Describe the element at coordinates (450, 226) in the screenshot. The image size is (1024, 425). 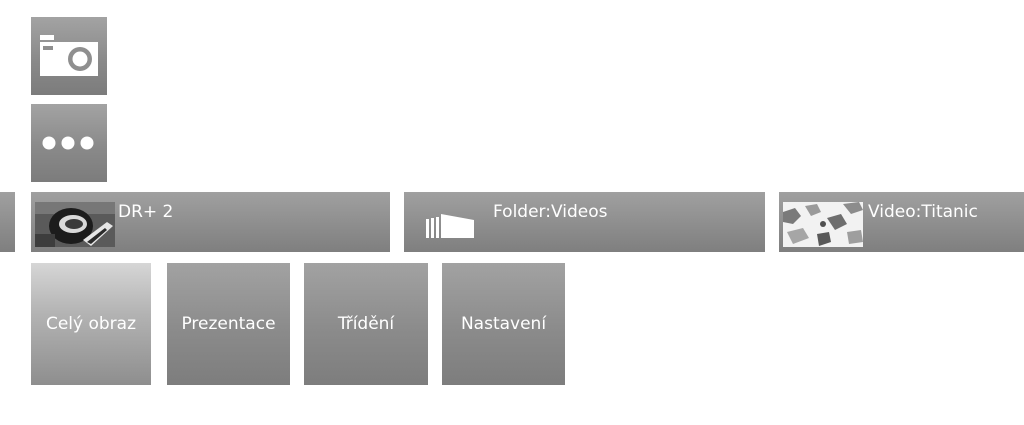
I see `folder-stack-icon` at that location.